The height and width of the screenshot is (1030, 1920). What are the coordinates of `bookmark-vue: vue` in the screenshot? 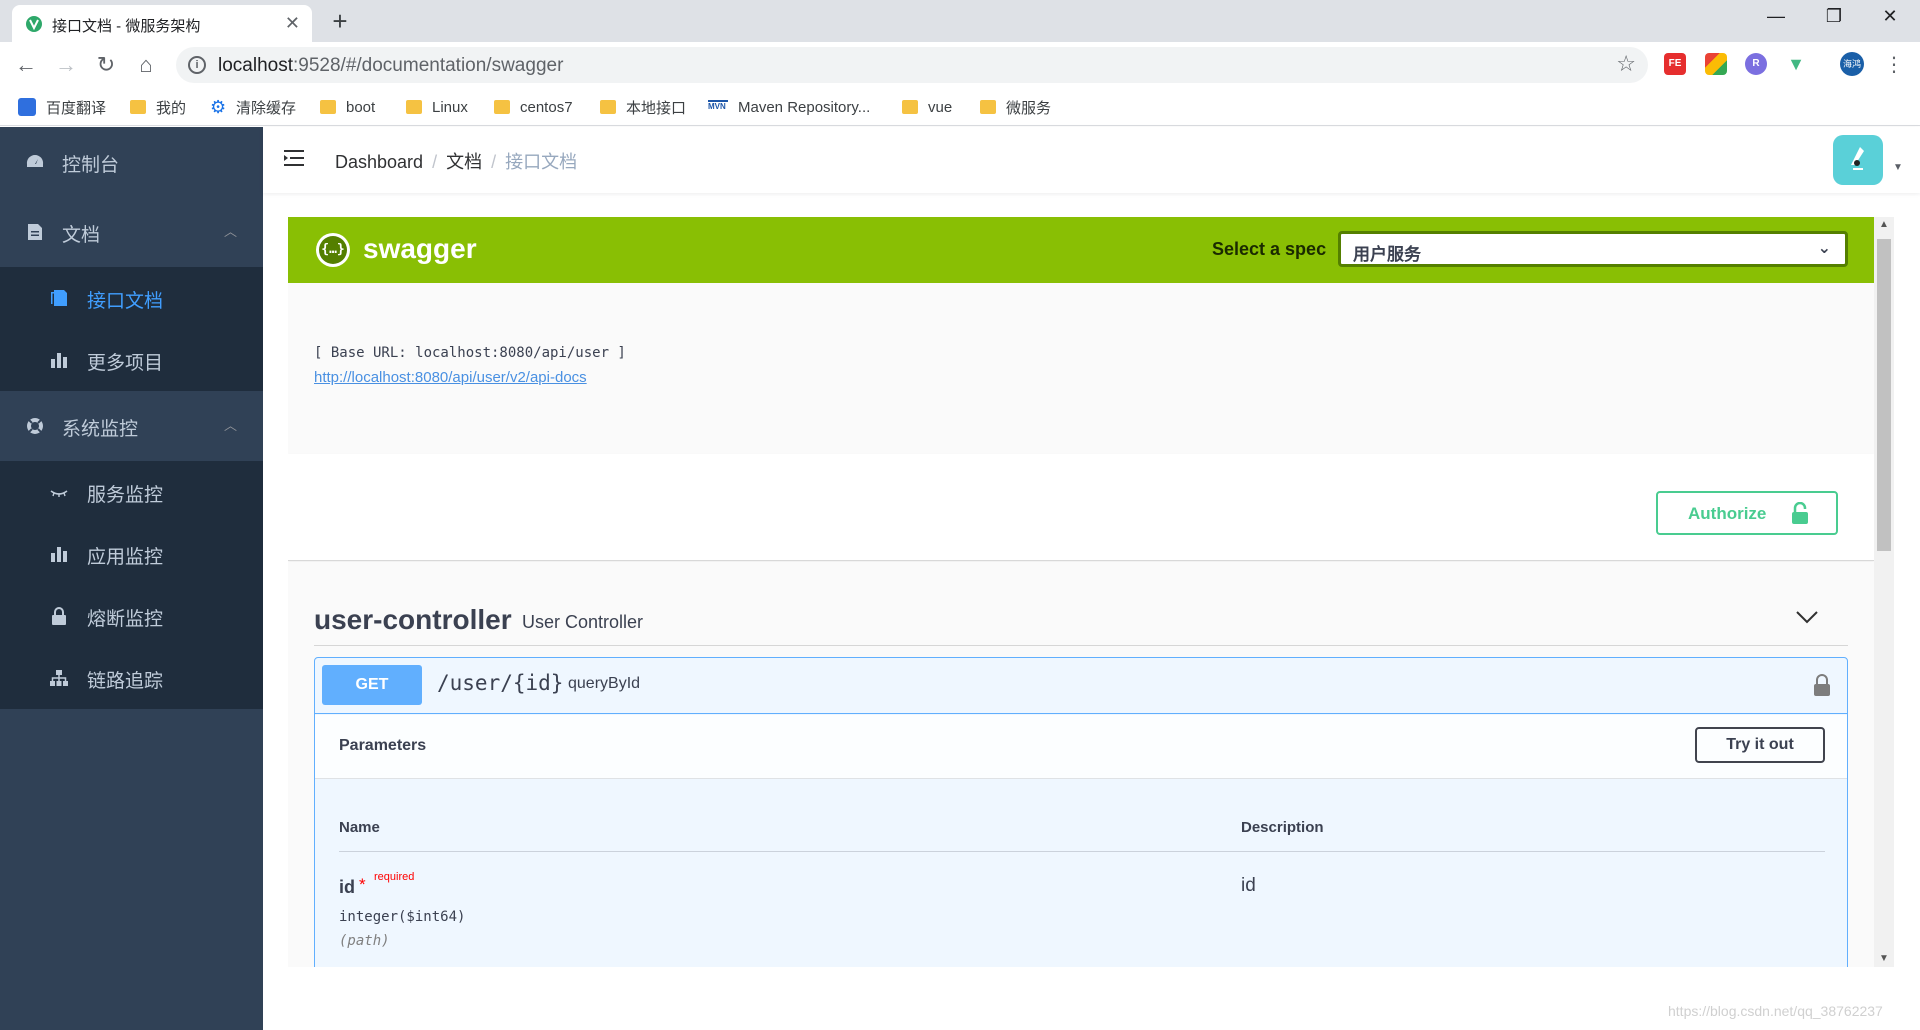 It's located at (927, 107).